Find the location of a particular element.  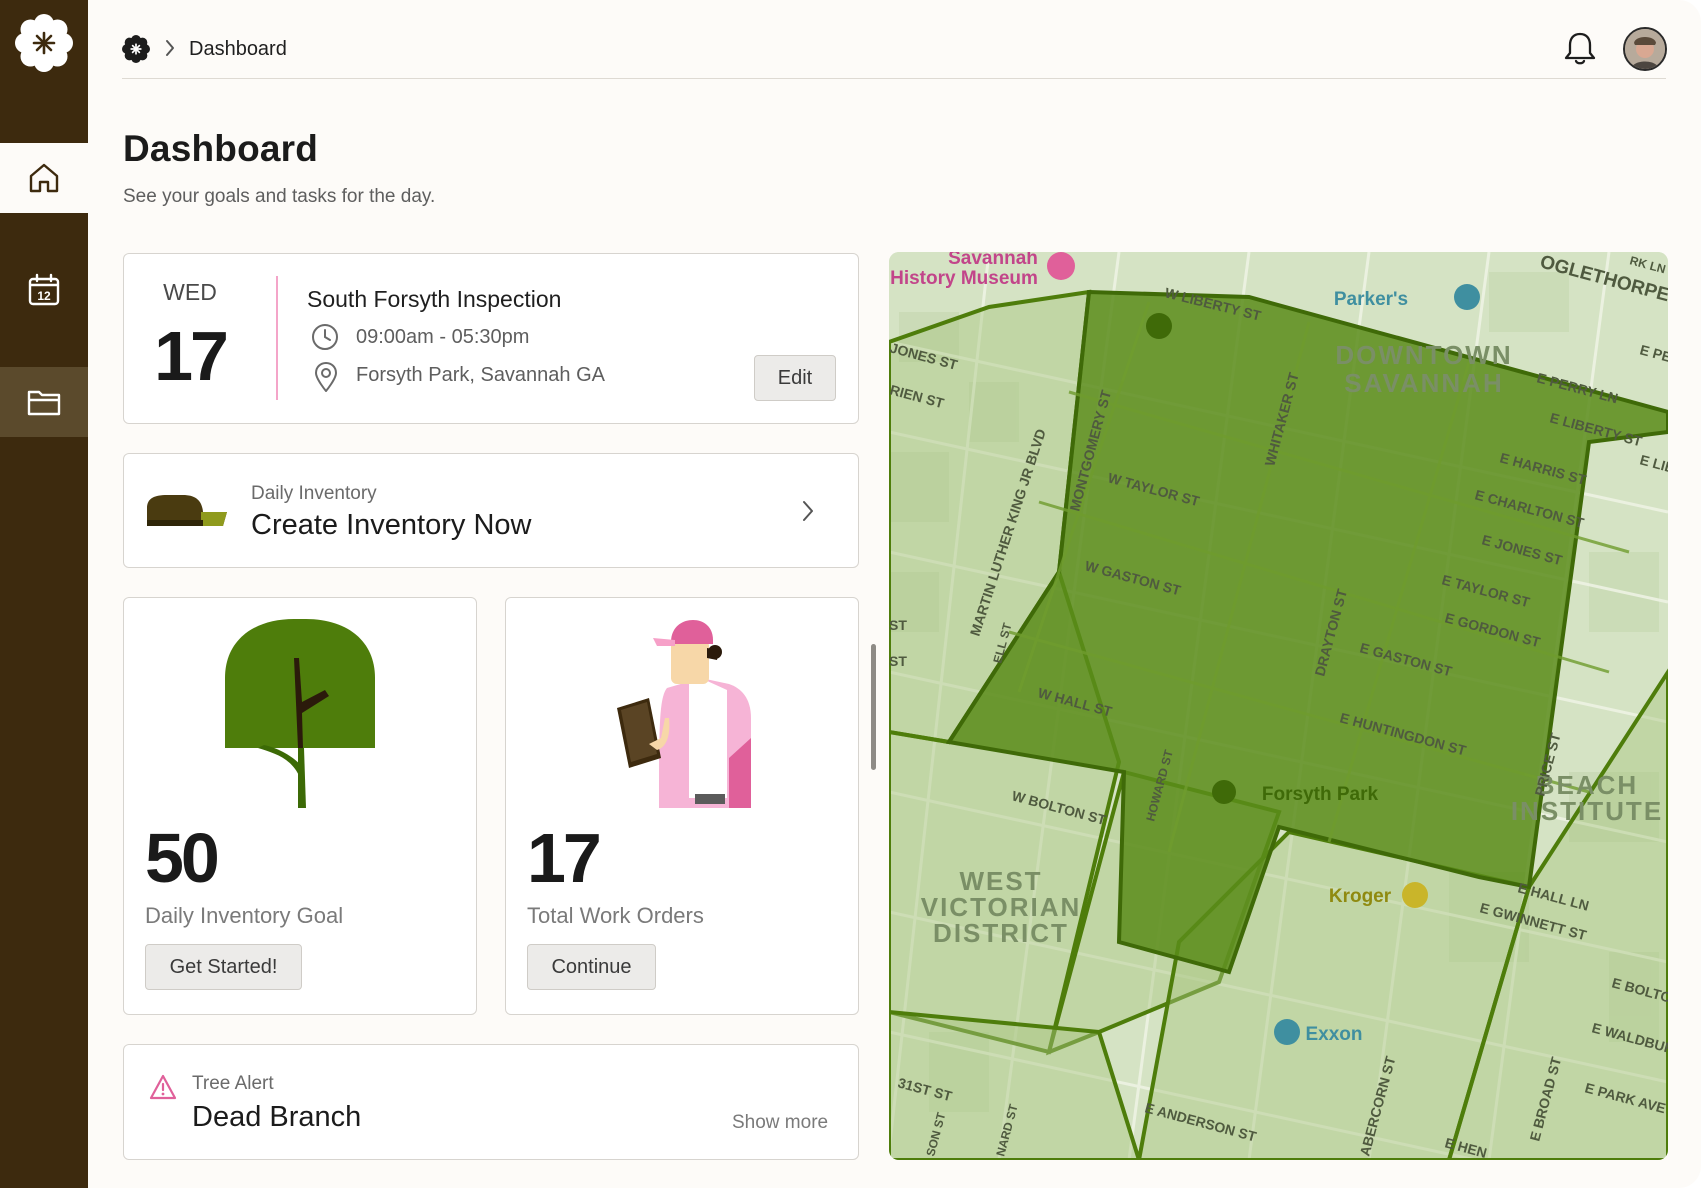

daily-inventory-card: Daily Inventory Create Inventory Now is located at coordinates (491, 510).